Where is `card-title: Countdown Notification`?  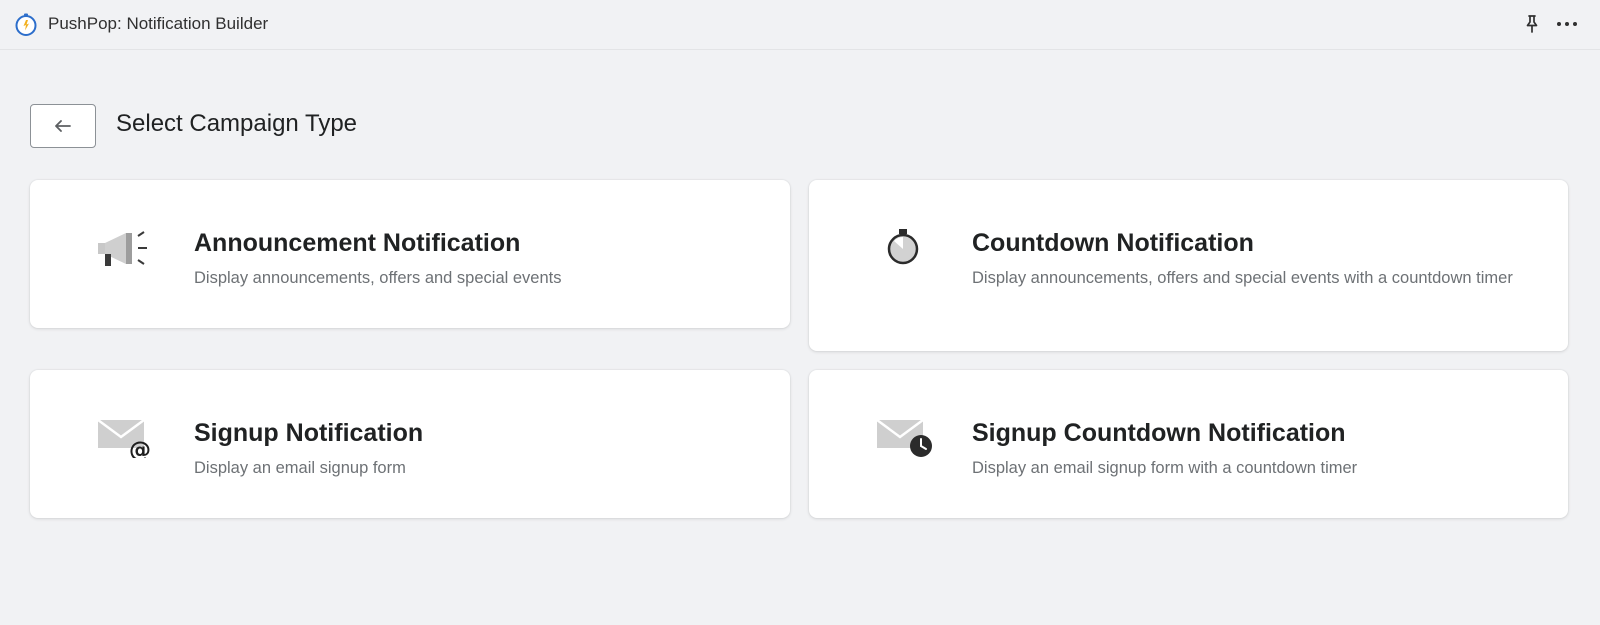
card-title: Countdown Notification is located at coordinates (1113, 243).